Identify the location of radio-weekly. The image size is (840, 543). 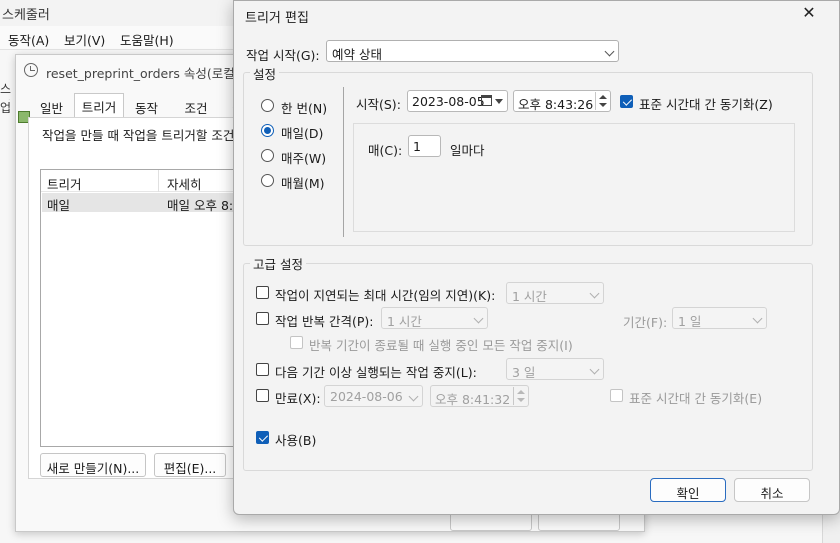
(267, 155).